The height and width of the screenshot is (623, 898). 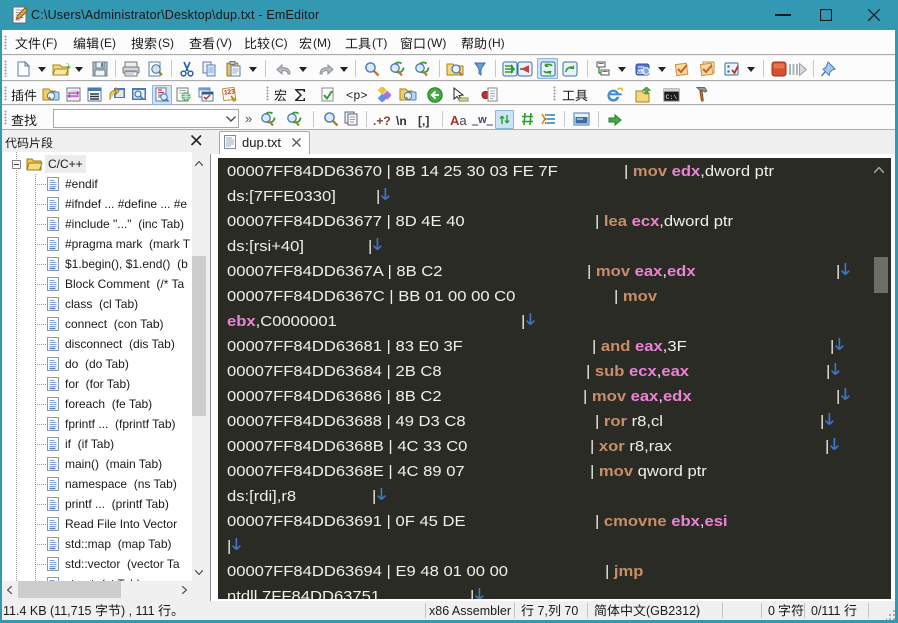 I want to click on svg-text: 123, so click(x=230, y=92).